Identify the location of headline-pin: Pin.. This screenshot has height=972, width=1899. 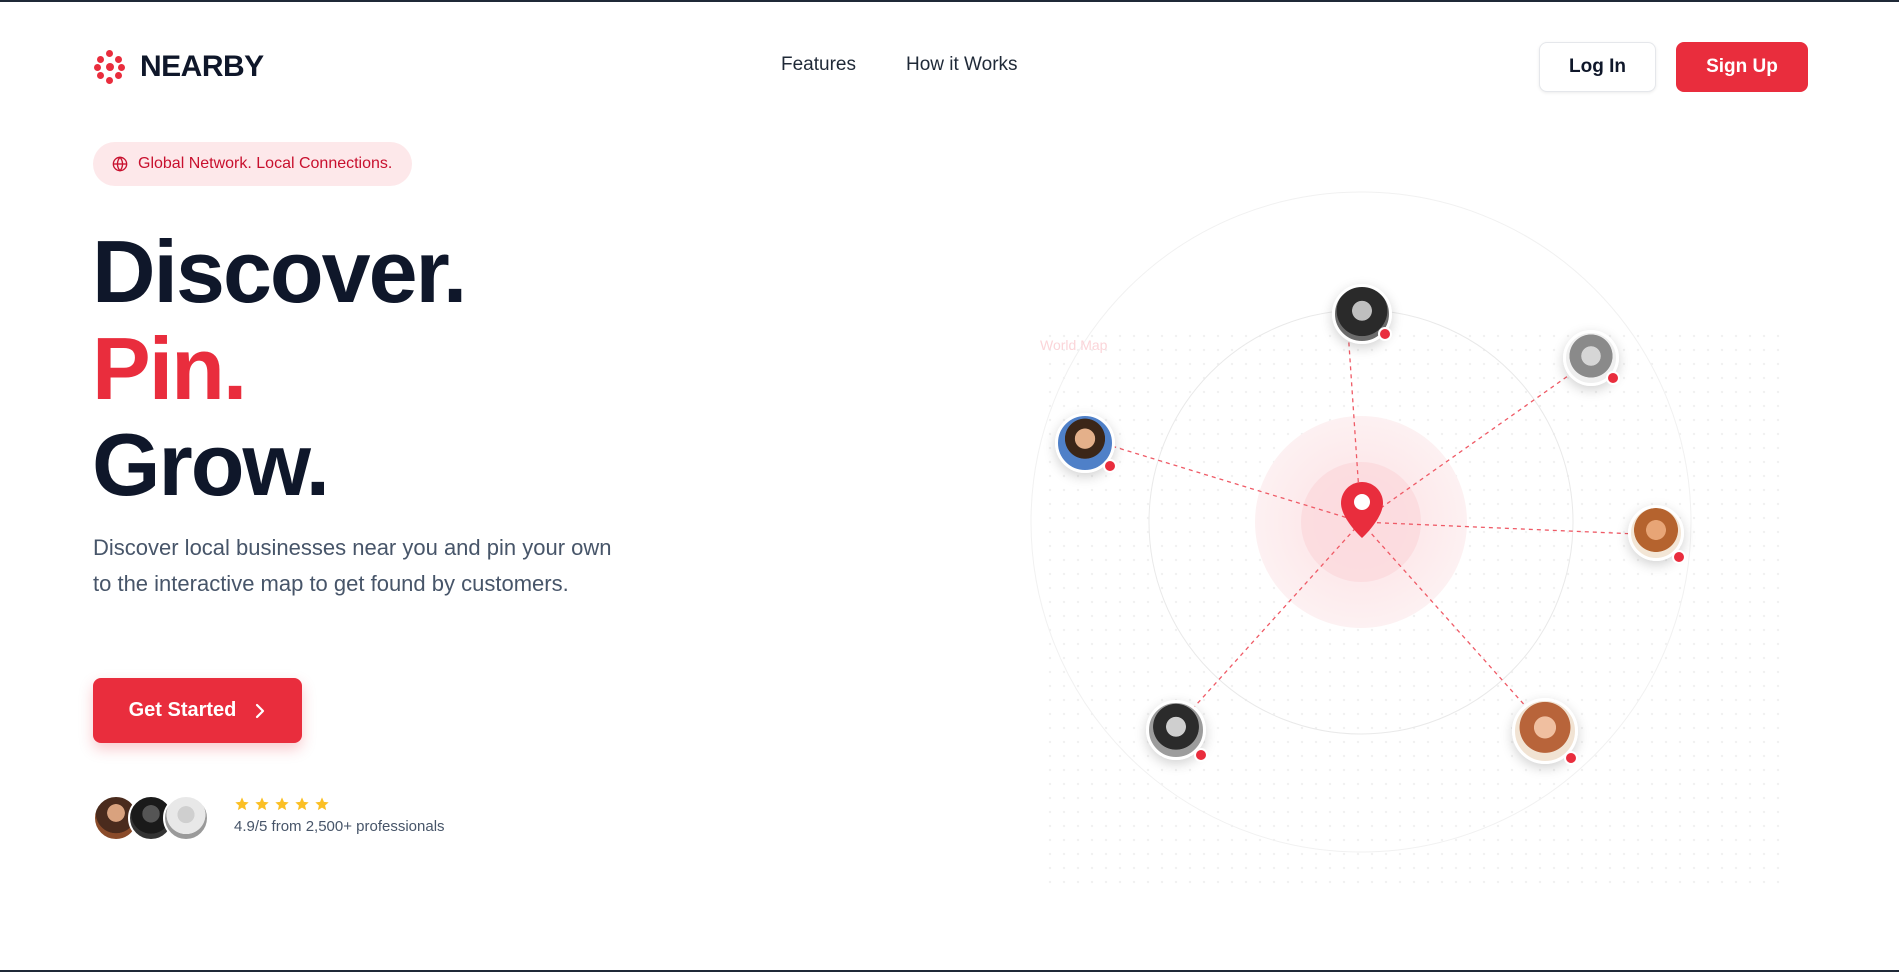
(169, 368).